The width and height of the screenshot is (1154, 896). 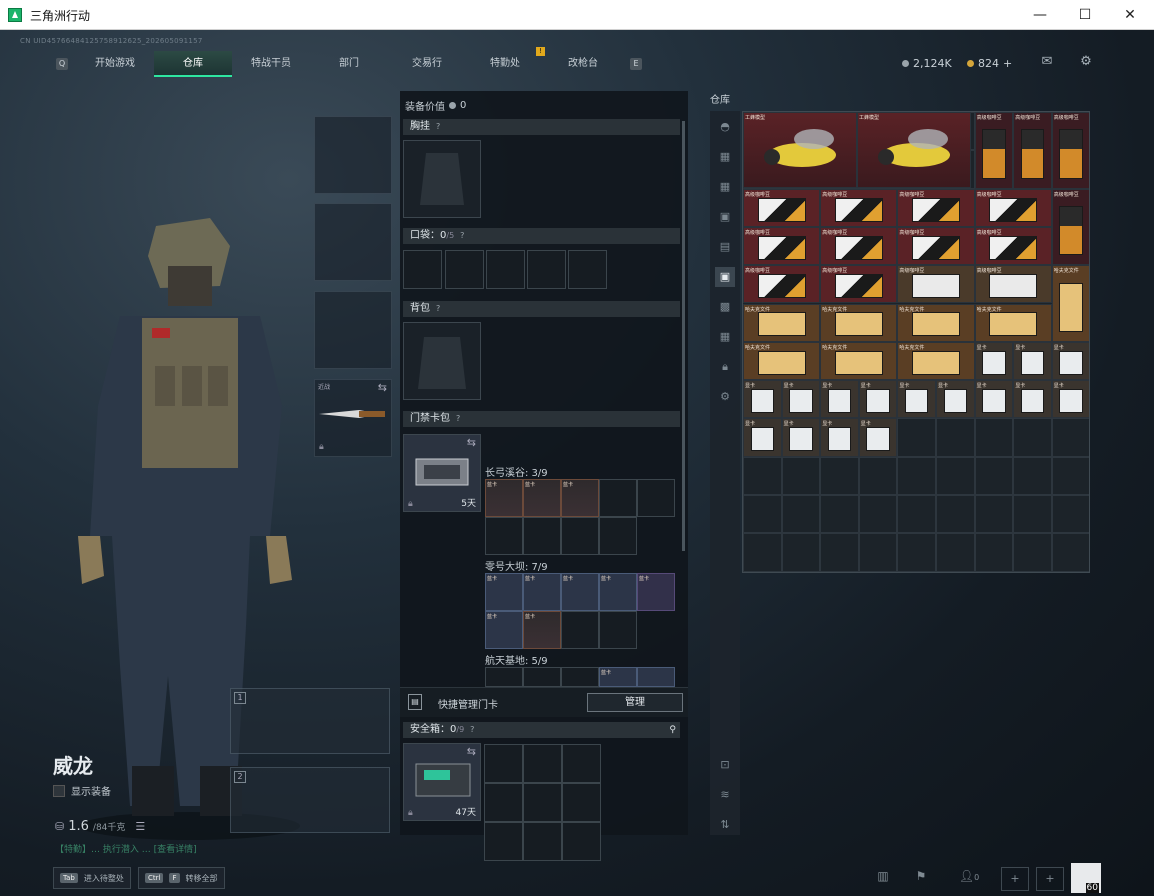 I want to click on equipment-scrollbar, so click(x=683, y=336).